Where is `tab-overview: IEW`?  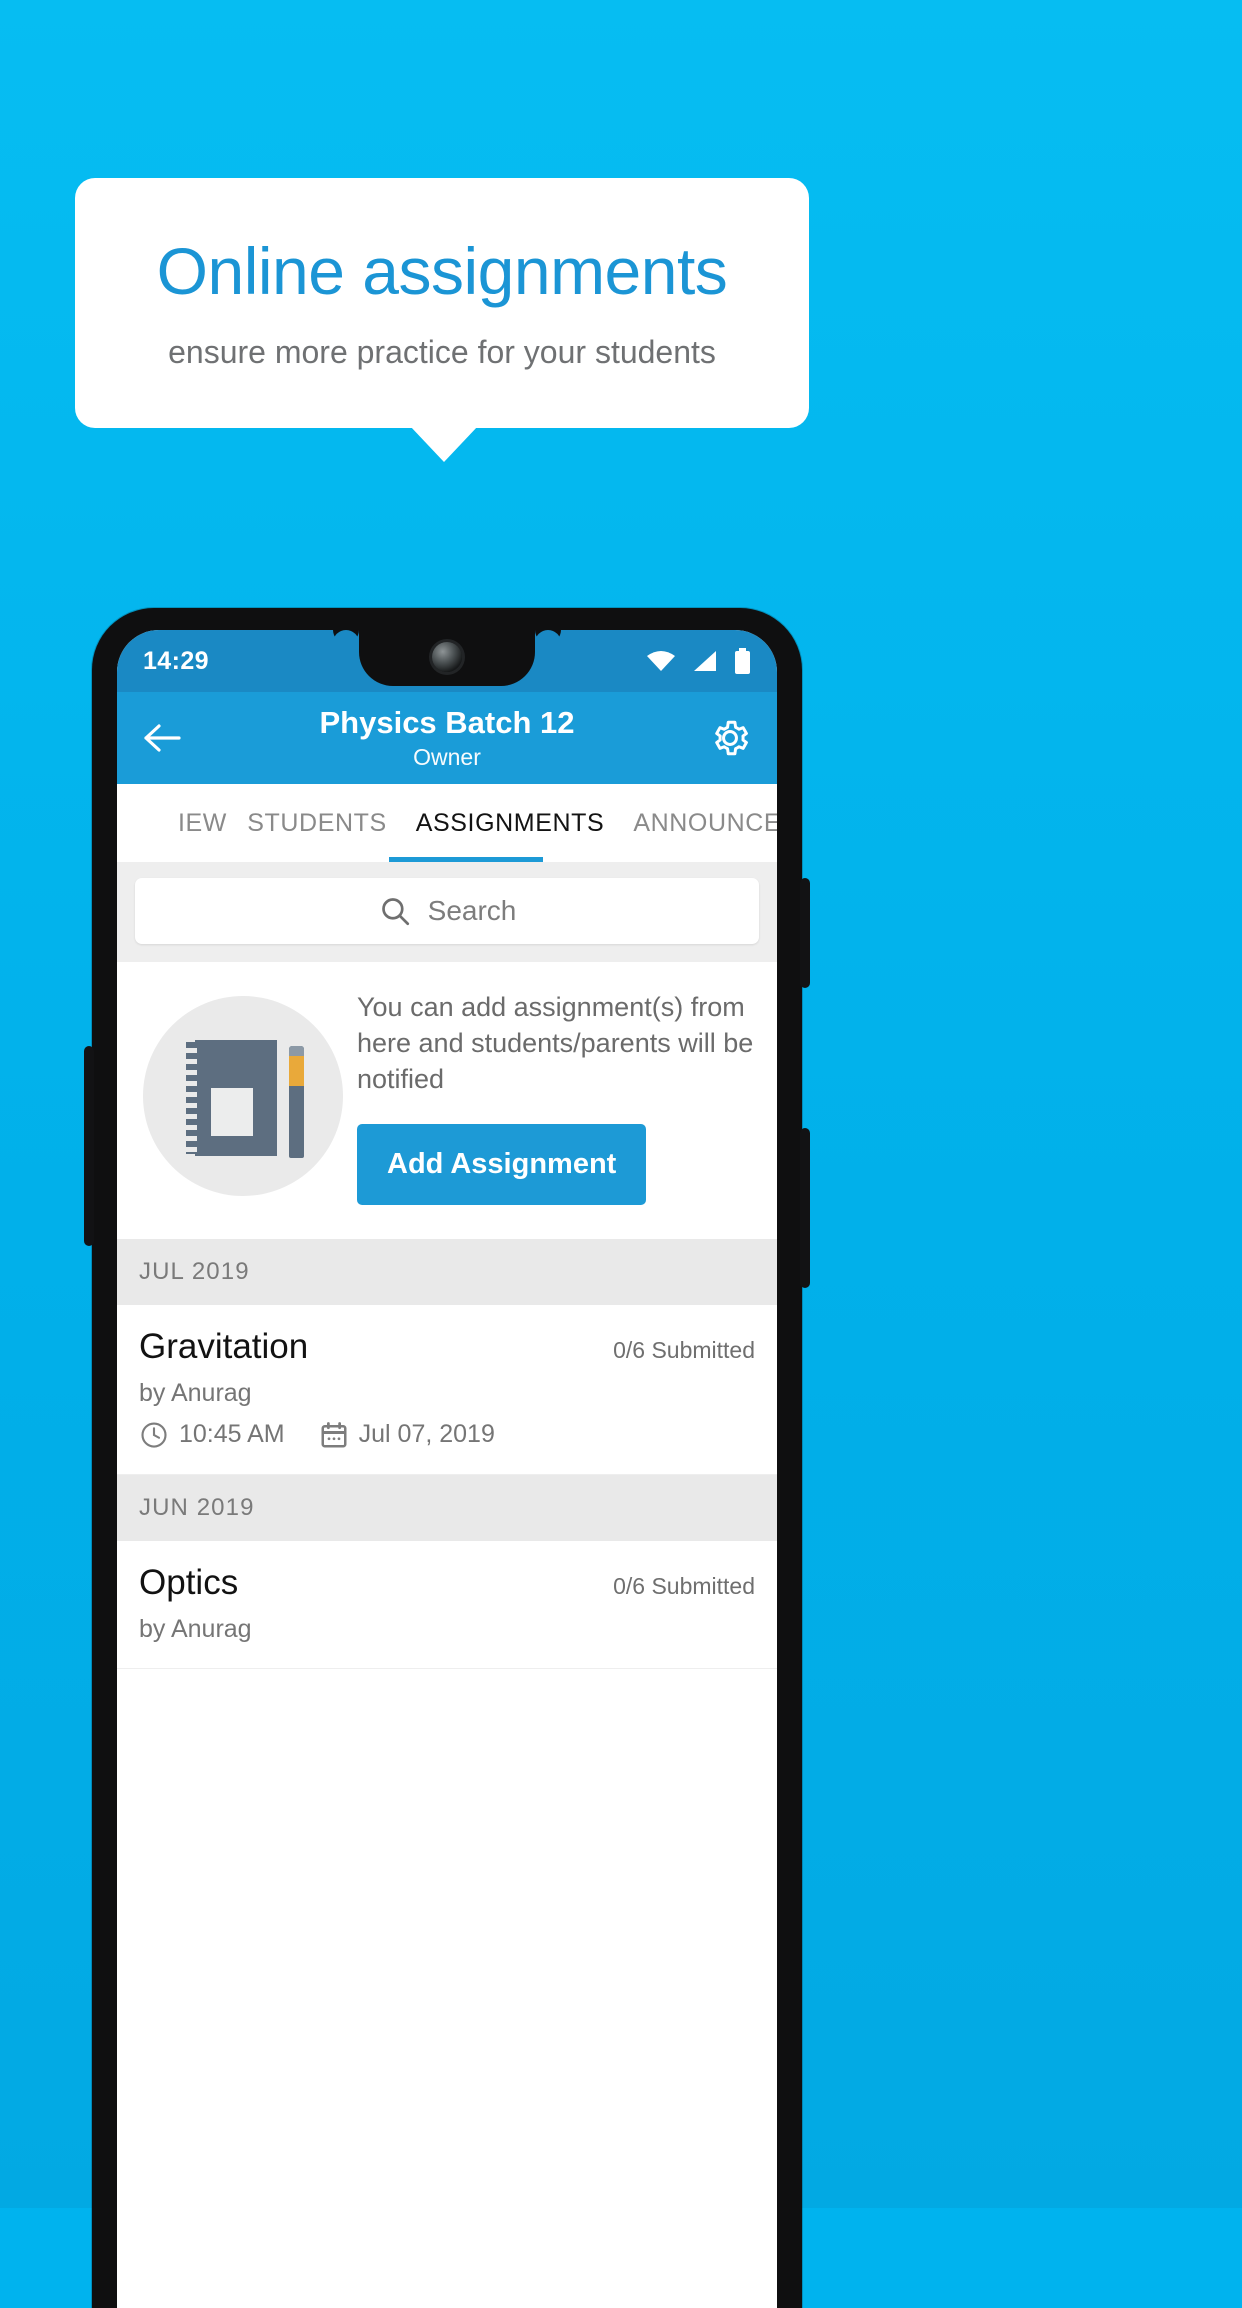 tab-overview: IEW is located at coordinates (172, 823).